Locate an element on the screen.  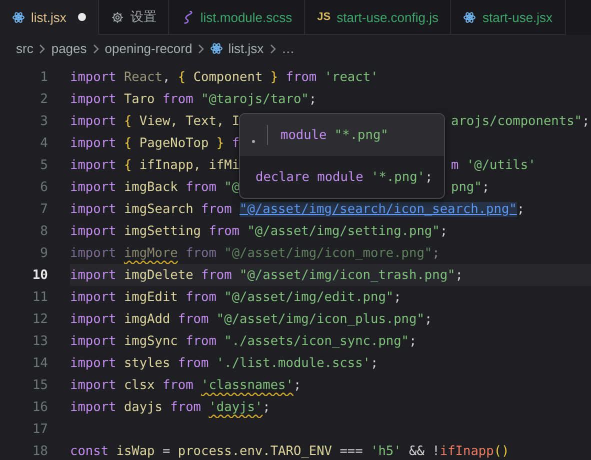
code-fragment: png"; is located at coordinates (470, 187).